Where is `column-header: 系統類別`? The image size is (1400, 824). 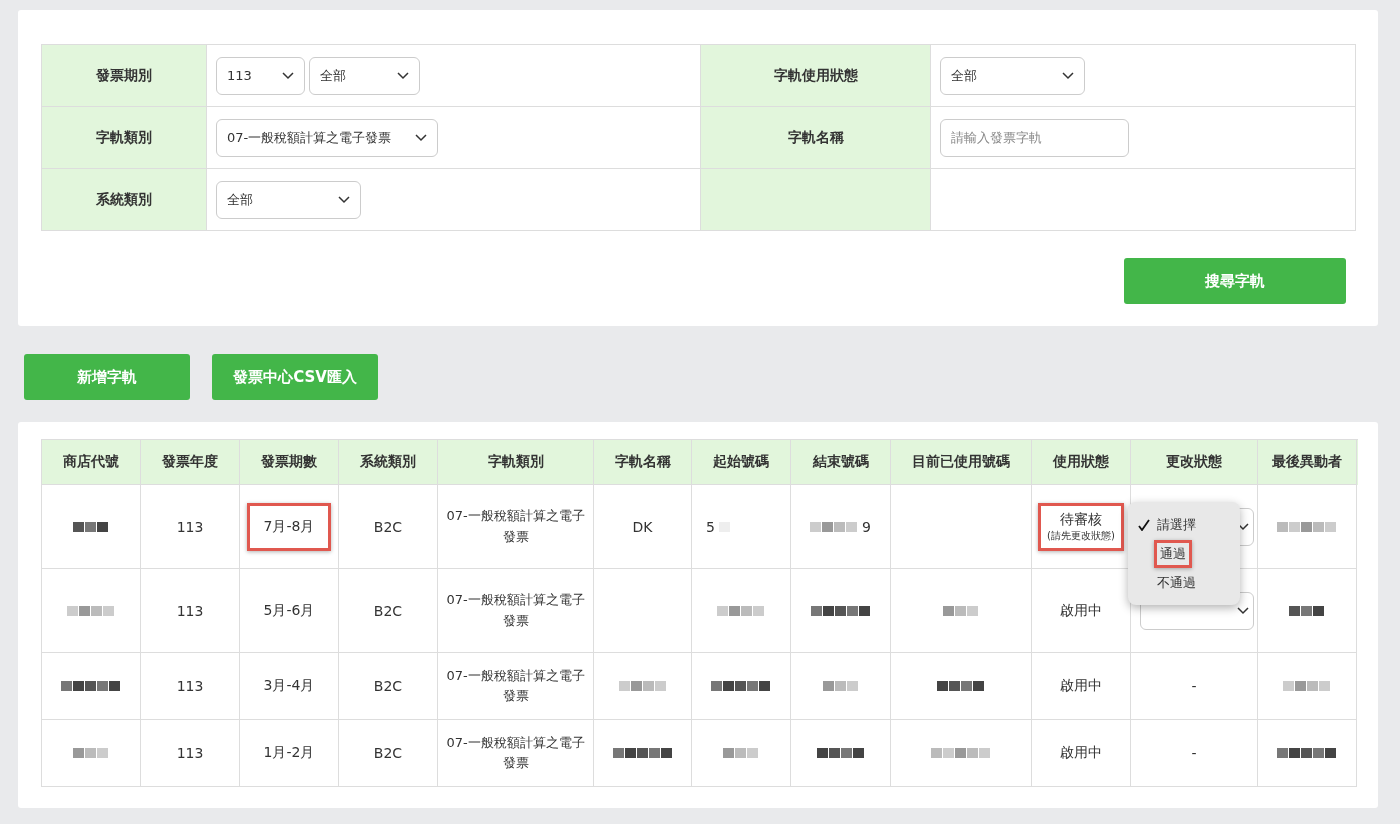
column-header: 系統類別 is located at coordinates (388, 462).